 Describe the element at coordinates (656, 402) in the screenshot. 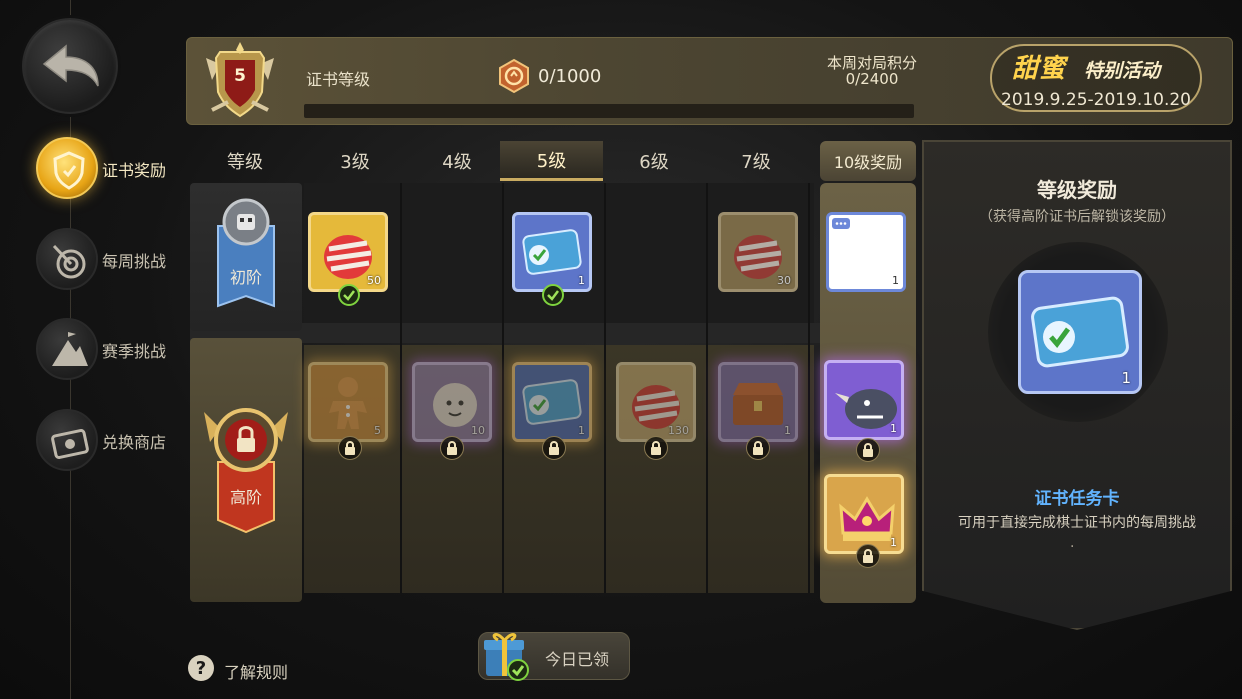

I see `reward-candy-egg: 130` at that location.